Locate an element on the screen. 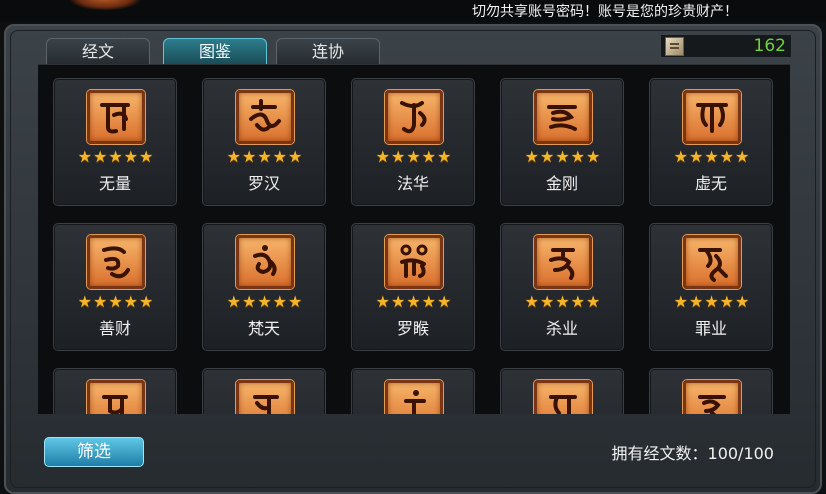 This screenshot has height=494, width=826. rune-shancai-icon is located at coordinates (116, 262).